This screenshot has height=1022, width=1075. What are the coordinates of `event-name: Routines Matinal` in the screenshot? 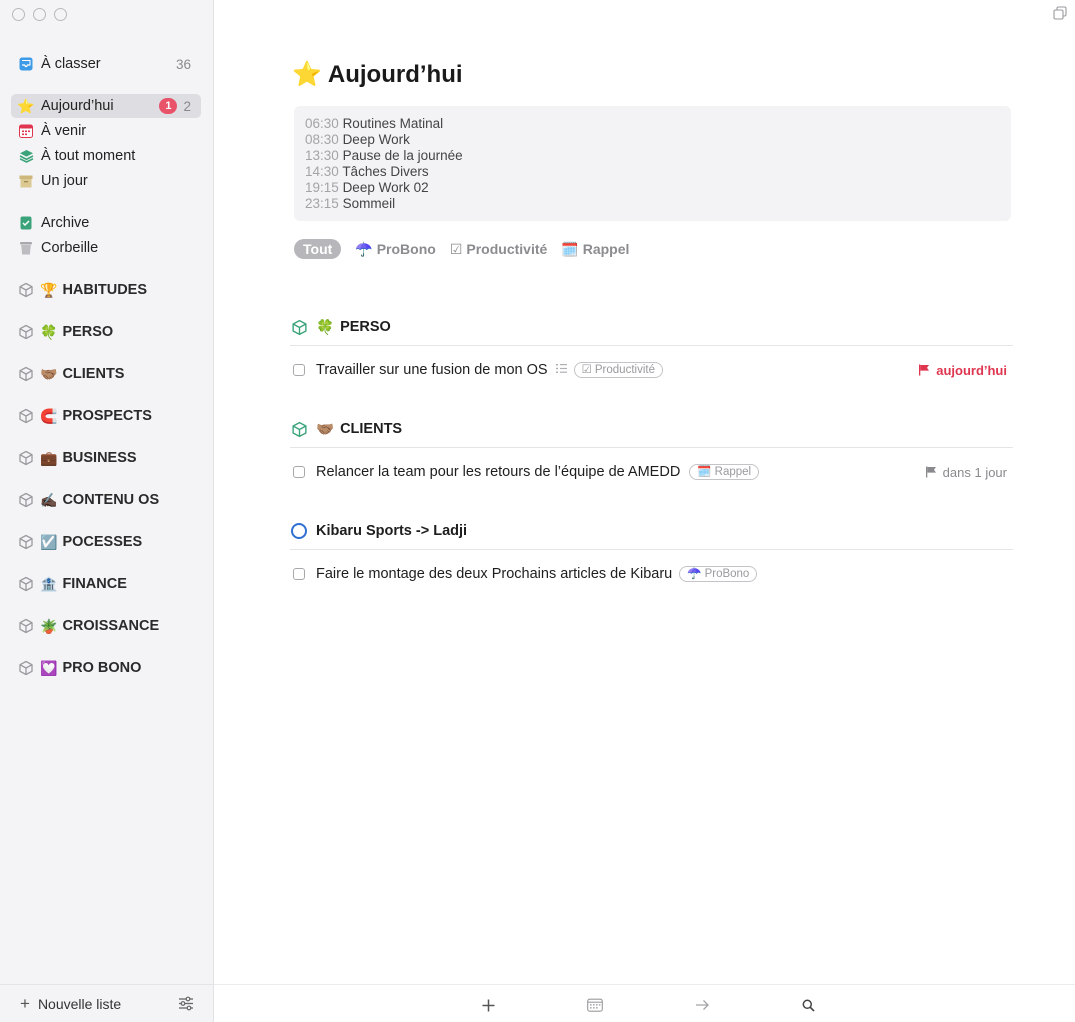 It's located at (393, 123).